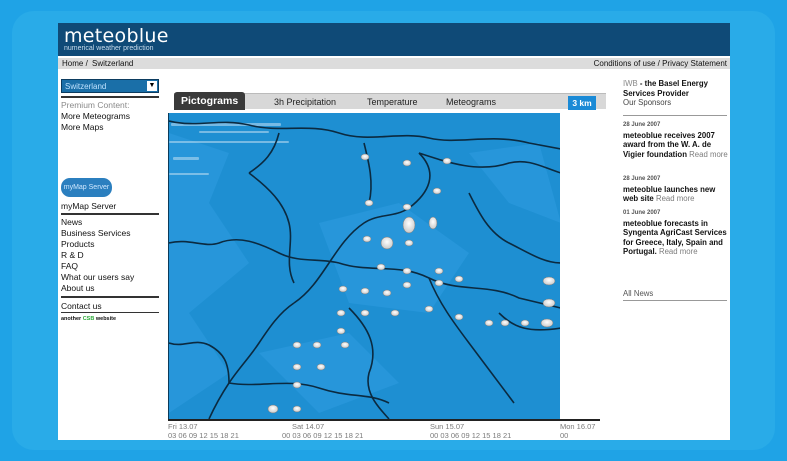 The image size is (787, 461). Describe the element at coordinates (305, 102) in the screenshot. I see `tab-3h-precipitation: 3h Precipitation` at that location.